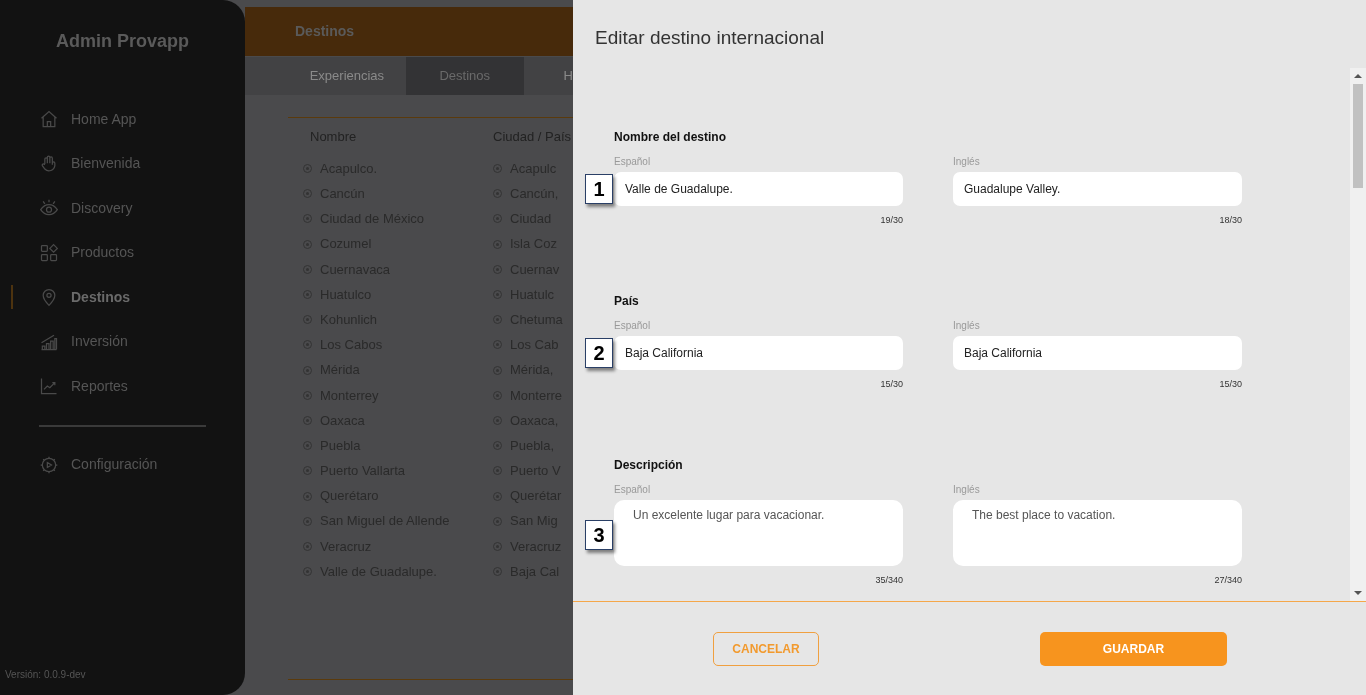 The width and height of the screenshot is (1366, 695). I want to click on sidebar-item: Home App, so click(122, 119).